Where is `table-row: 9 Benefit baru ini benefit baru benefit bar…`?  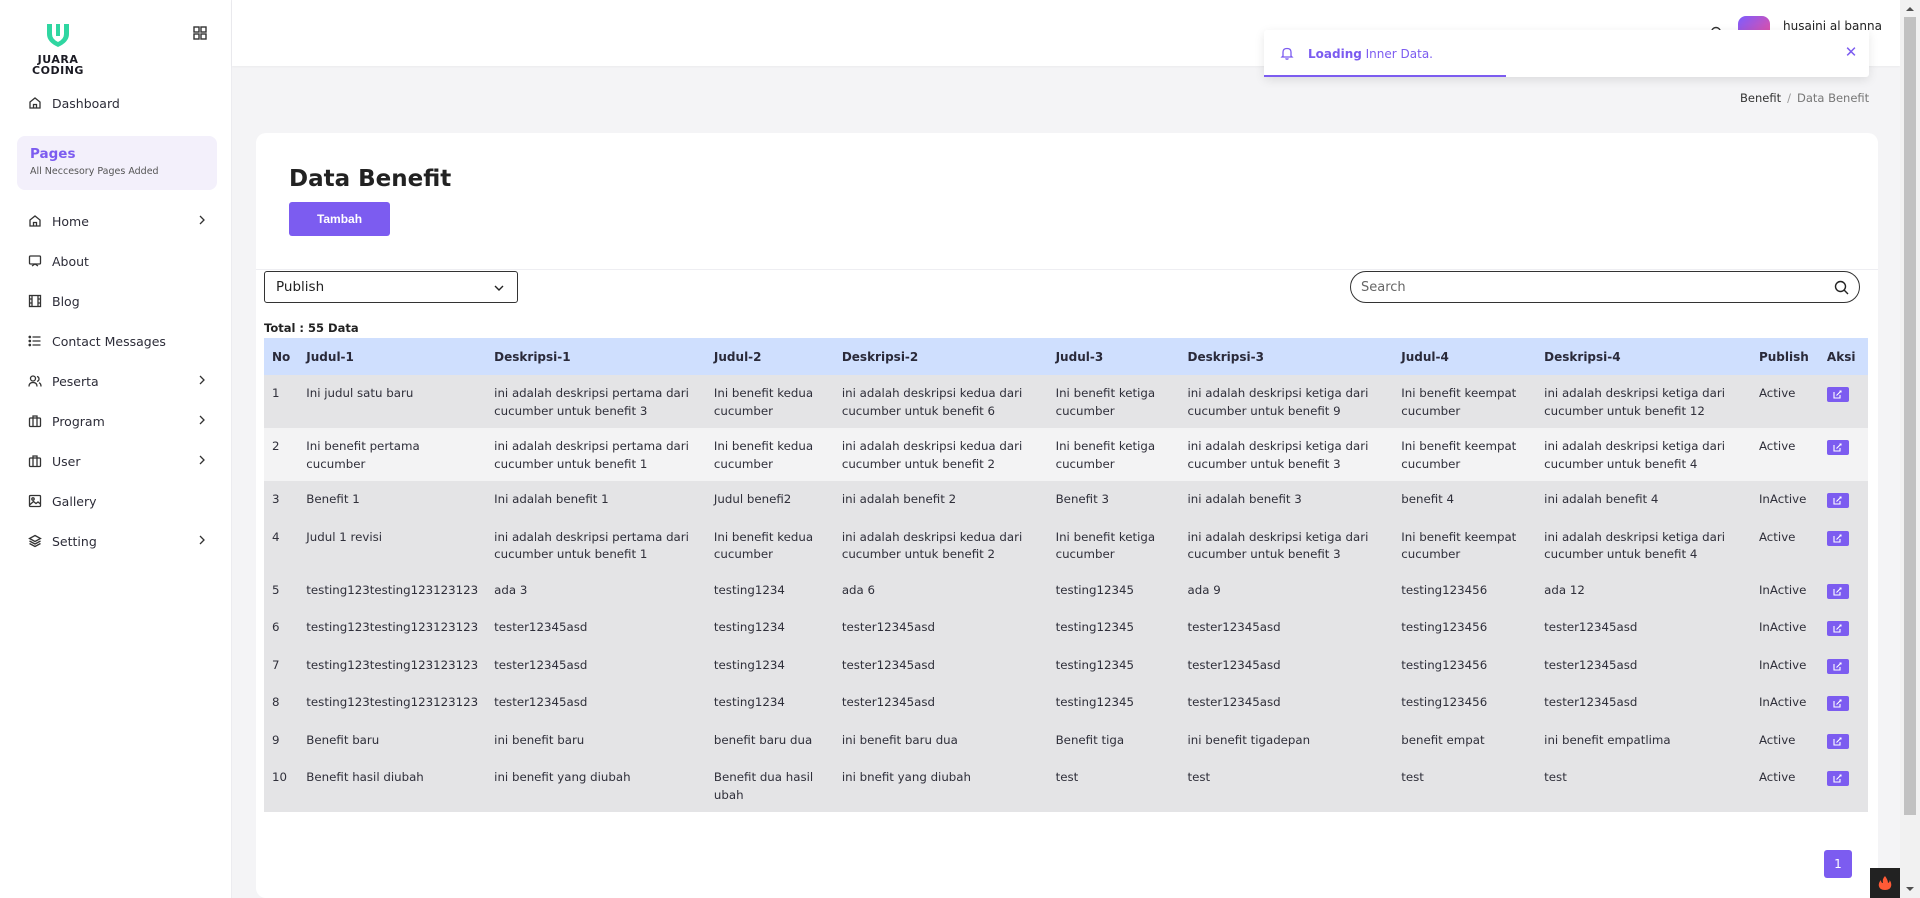 table-row: 9 Benefit baru ini benefit baru benefit bar… is located at coordinates (1066, 740).